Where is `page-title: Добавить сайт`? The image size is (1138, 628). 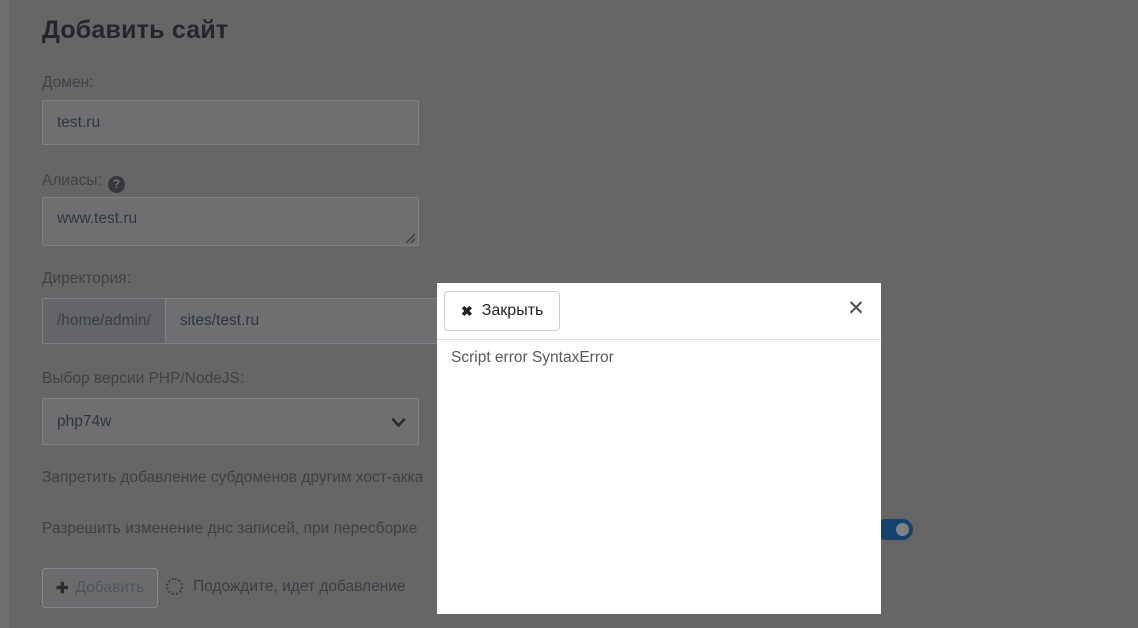
page-title: Добавить сайт is located at coordinates (135, 30).